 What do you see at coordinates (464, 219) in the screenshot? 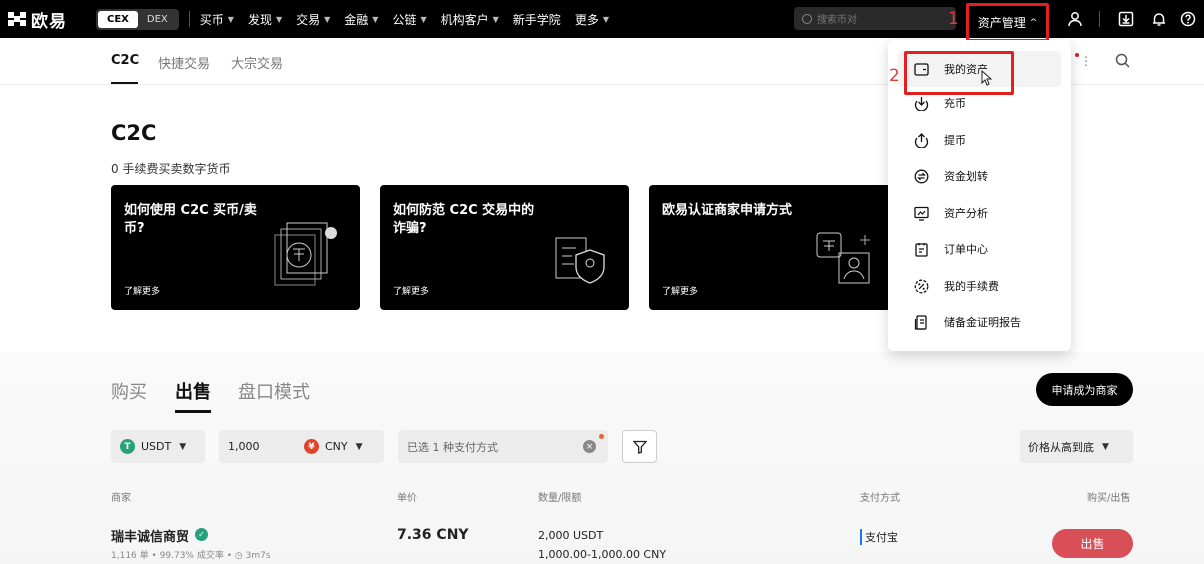
I see `card-title: 如何防范 C2C 交易中的诈骗?` at bounding box center [464, 219].